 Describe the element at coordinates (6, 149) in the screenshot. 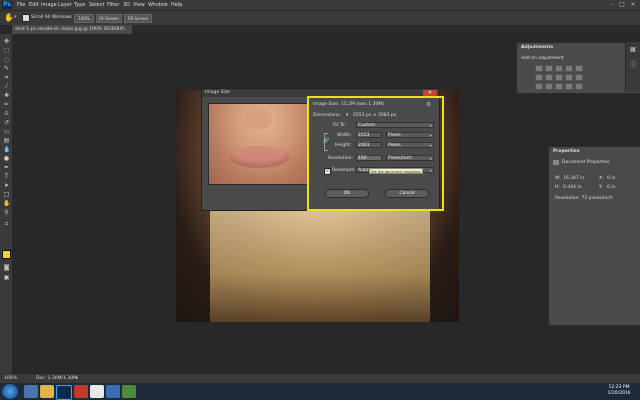

I see `blur-tool-icon: 💧` at that location.